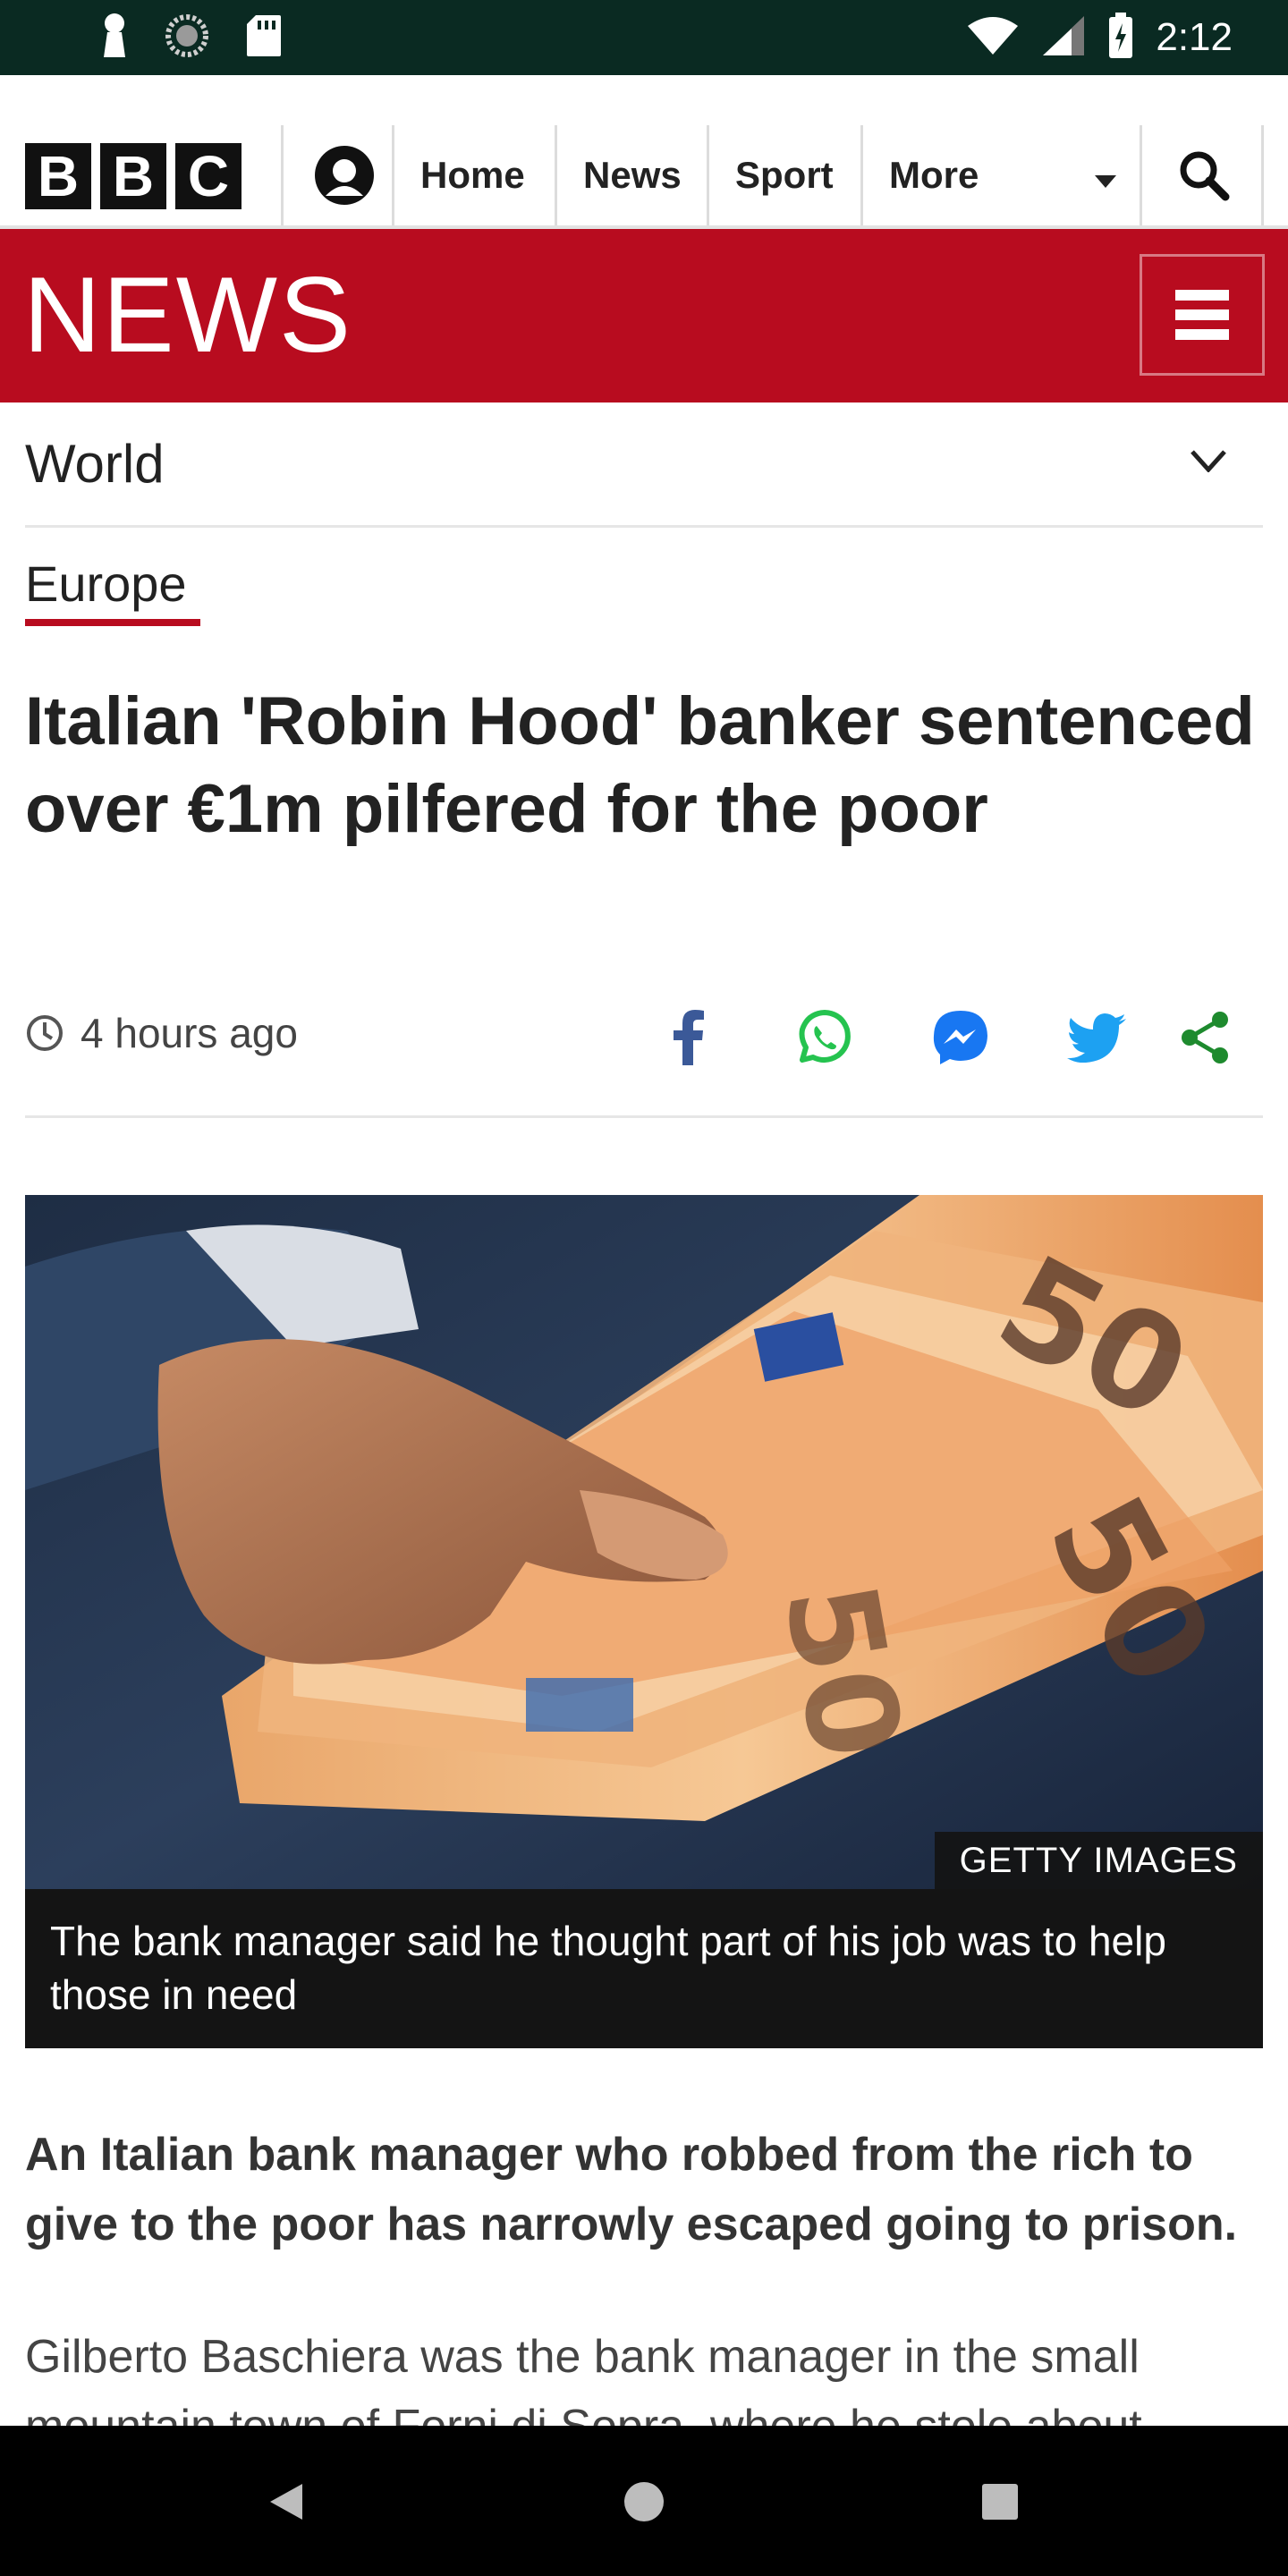 The width and height of the screenshot is (1288, 2576). What do you see at coordinates (264, 38) in the screenshot?
I see `sd-card-icon` at bounding box center [264, 38].